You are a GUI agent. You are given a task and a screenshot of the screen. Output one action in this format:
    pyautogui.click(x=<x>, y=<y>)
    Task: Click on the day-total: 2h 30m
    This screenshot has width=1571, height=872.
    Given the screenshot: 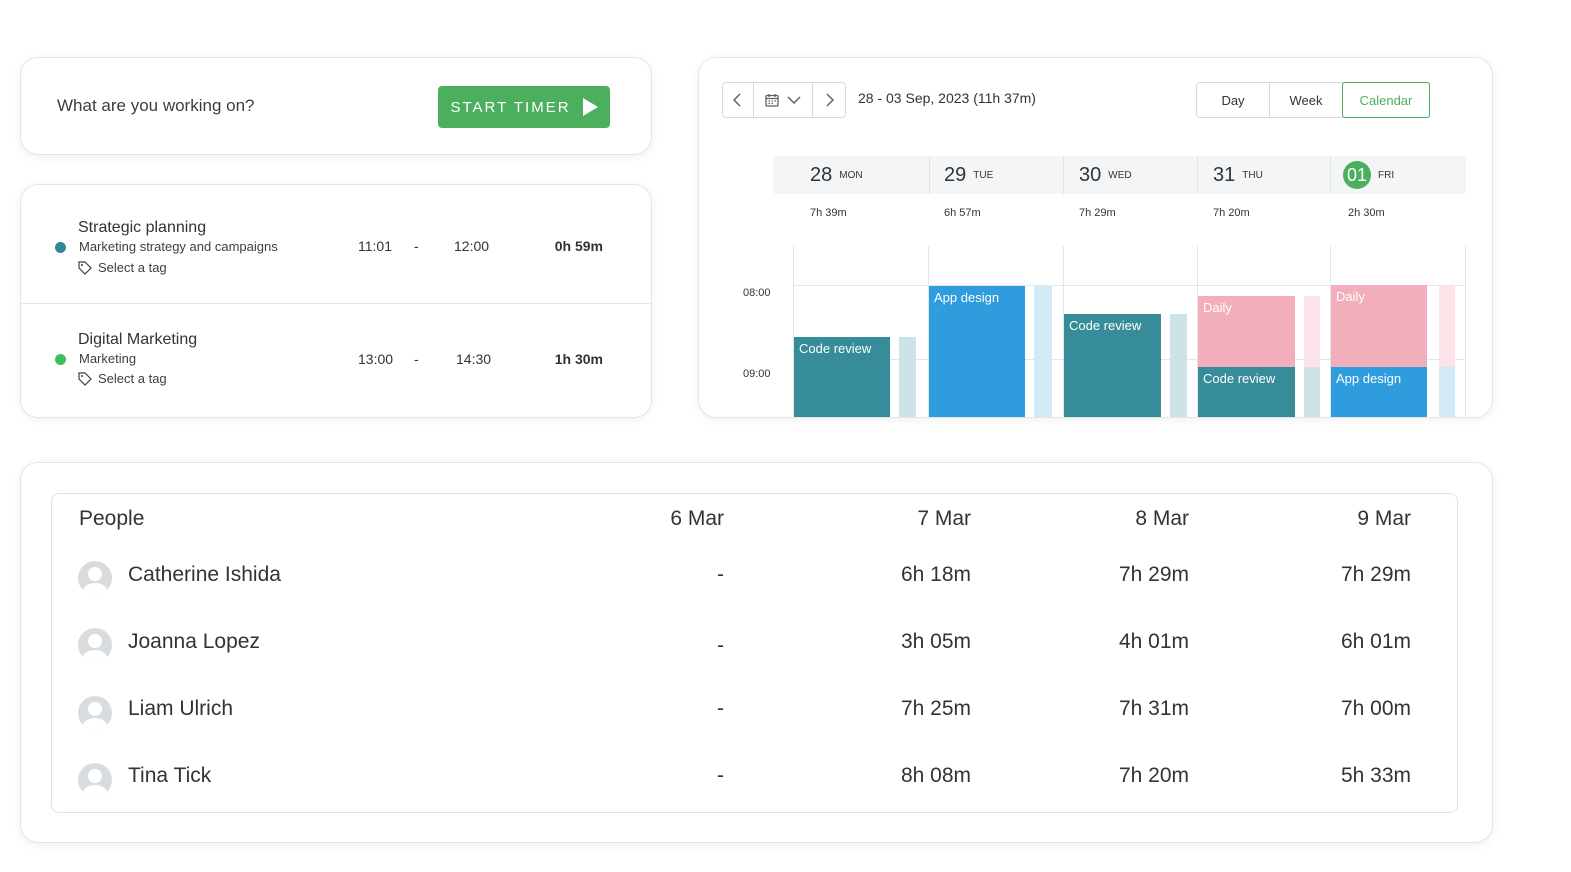 What is the action you would take?
    pyautogui.click(x=1366, y=213)
    